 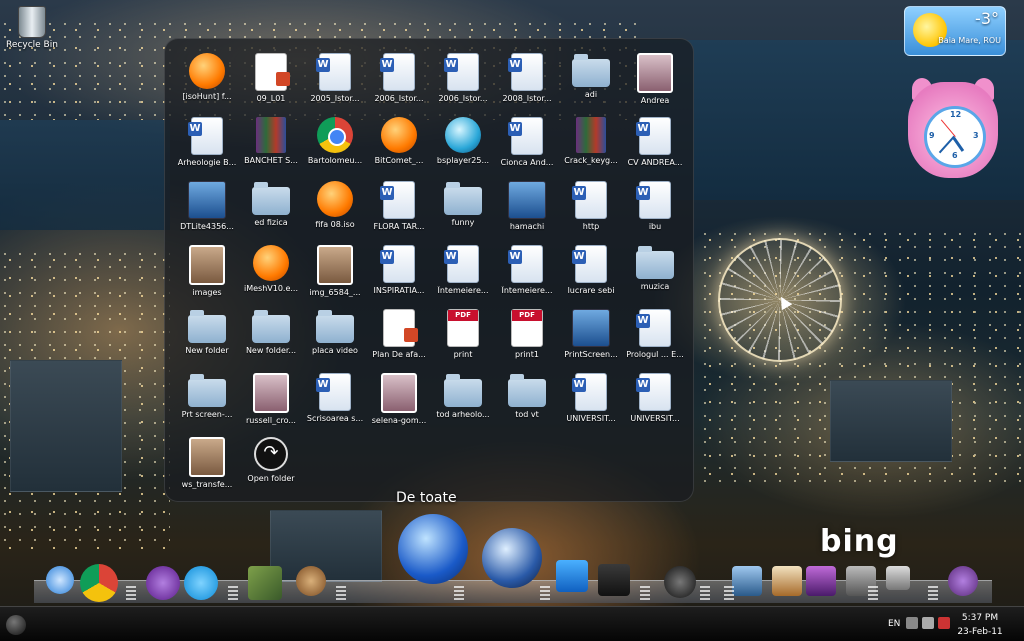 I want to click on tray-icon-network, so click(x=912, y=623).